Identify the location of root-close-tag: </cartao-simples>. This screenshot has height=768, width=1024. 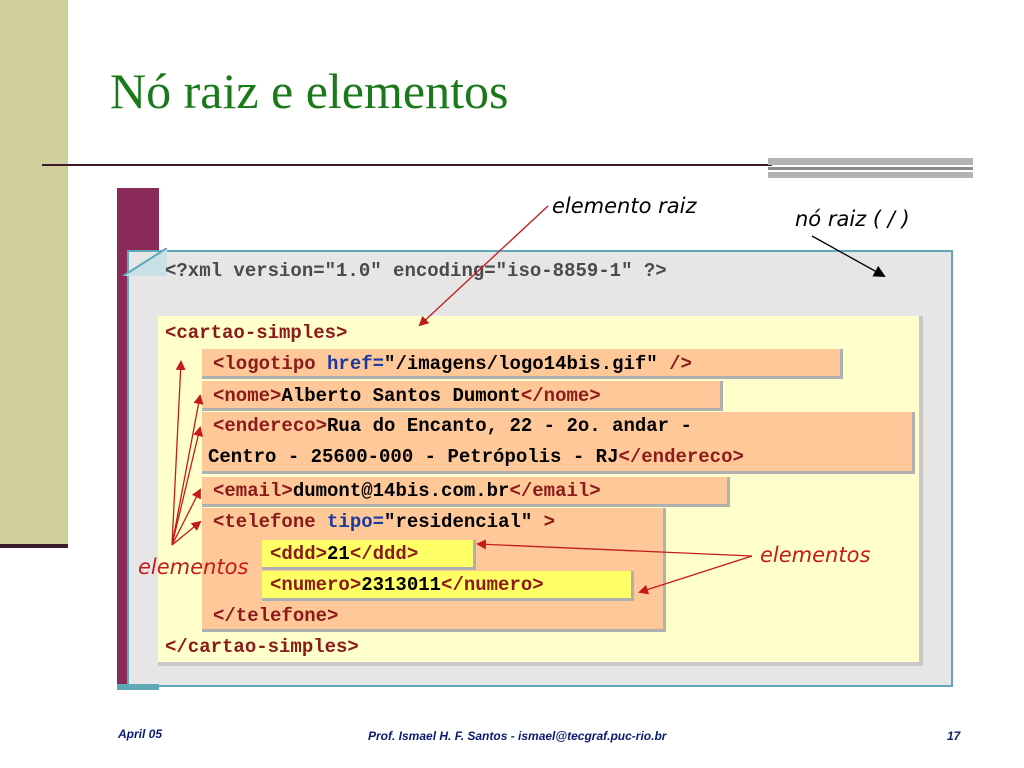
(262, 647).